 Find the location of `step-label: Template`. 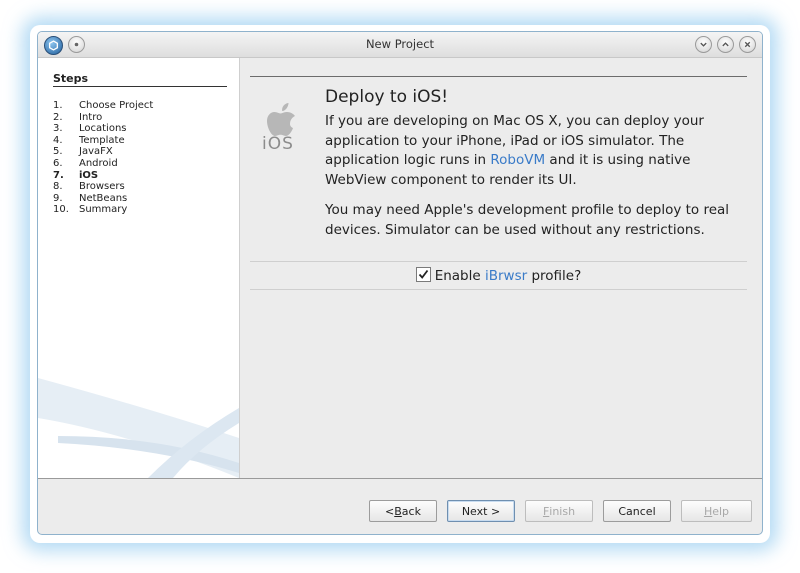

step-label: Template is located at coordinates (102, 140).